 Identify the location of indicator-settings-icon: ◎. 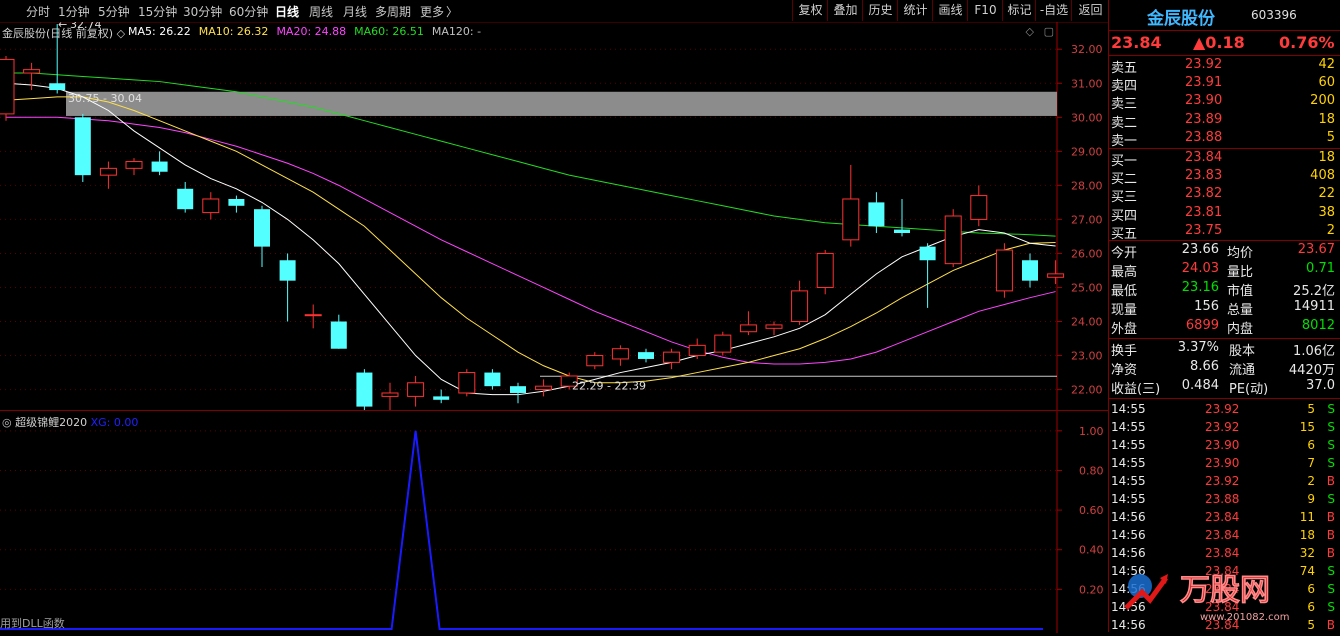
(7, 422).